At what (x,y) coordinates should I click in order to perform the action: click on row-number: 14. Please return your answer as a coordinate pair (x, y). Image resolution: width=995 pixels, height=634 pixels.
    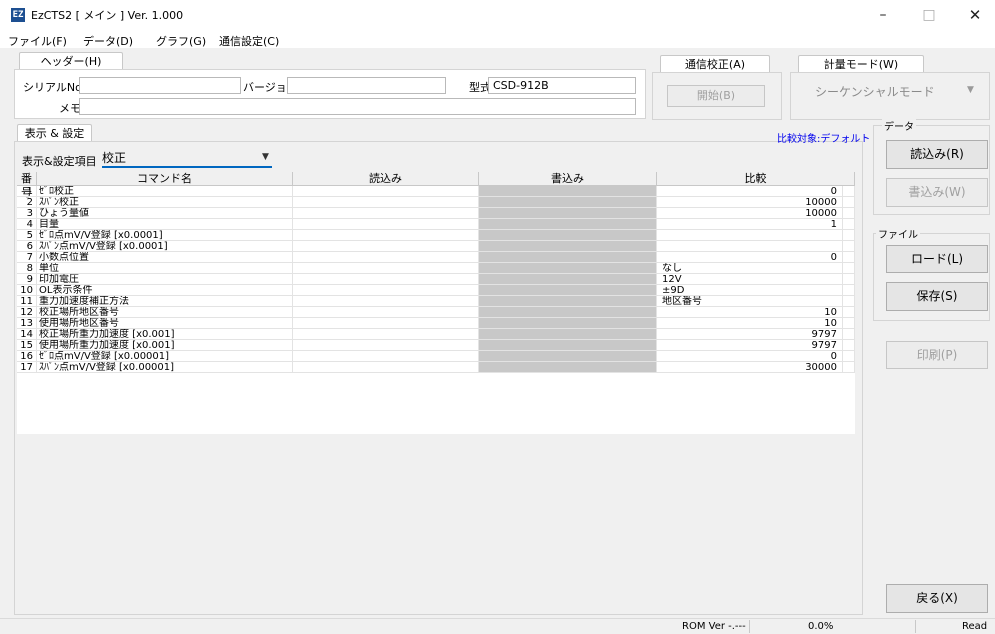
    Looking at the image, I should click on (27, 334).